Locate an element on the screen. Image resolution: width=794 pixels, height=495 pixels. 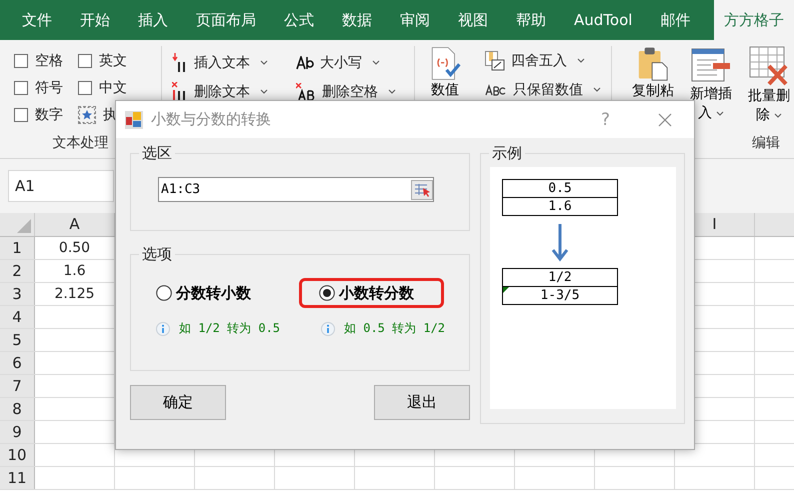
ribbon-button: 删除文本 is located at coordinates (224, 91).